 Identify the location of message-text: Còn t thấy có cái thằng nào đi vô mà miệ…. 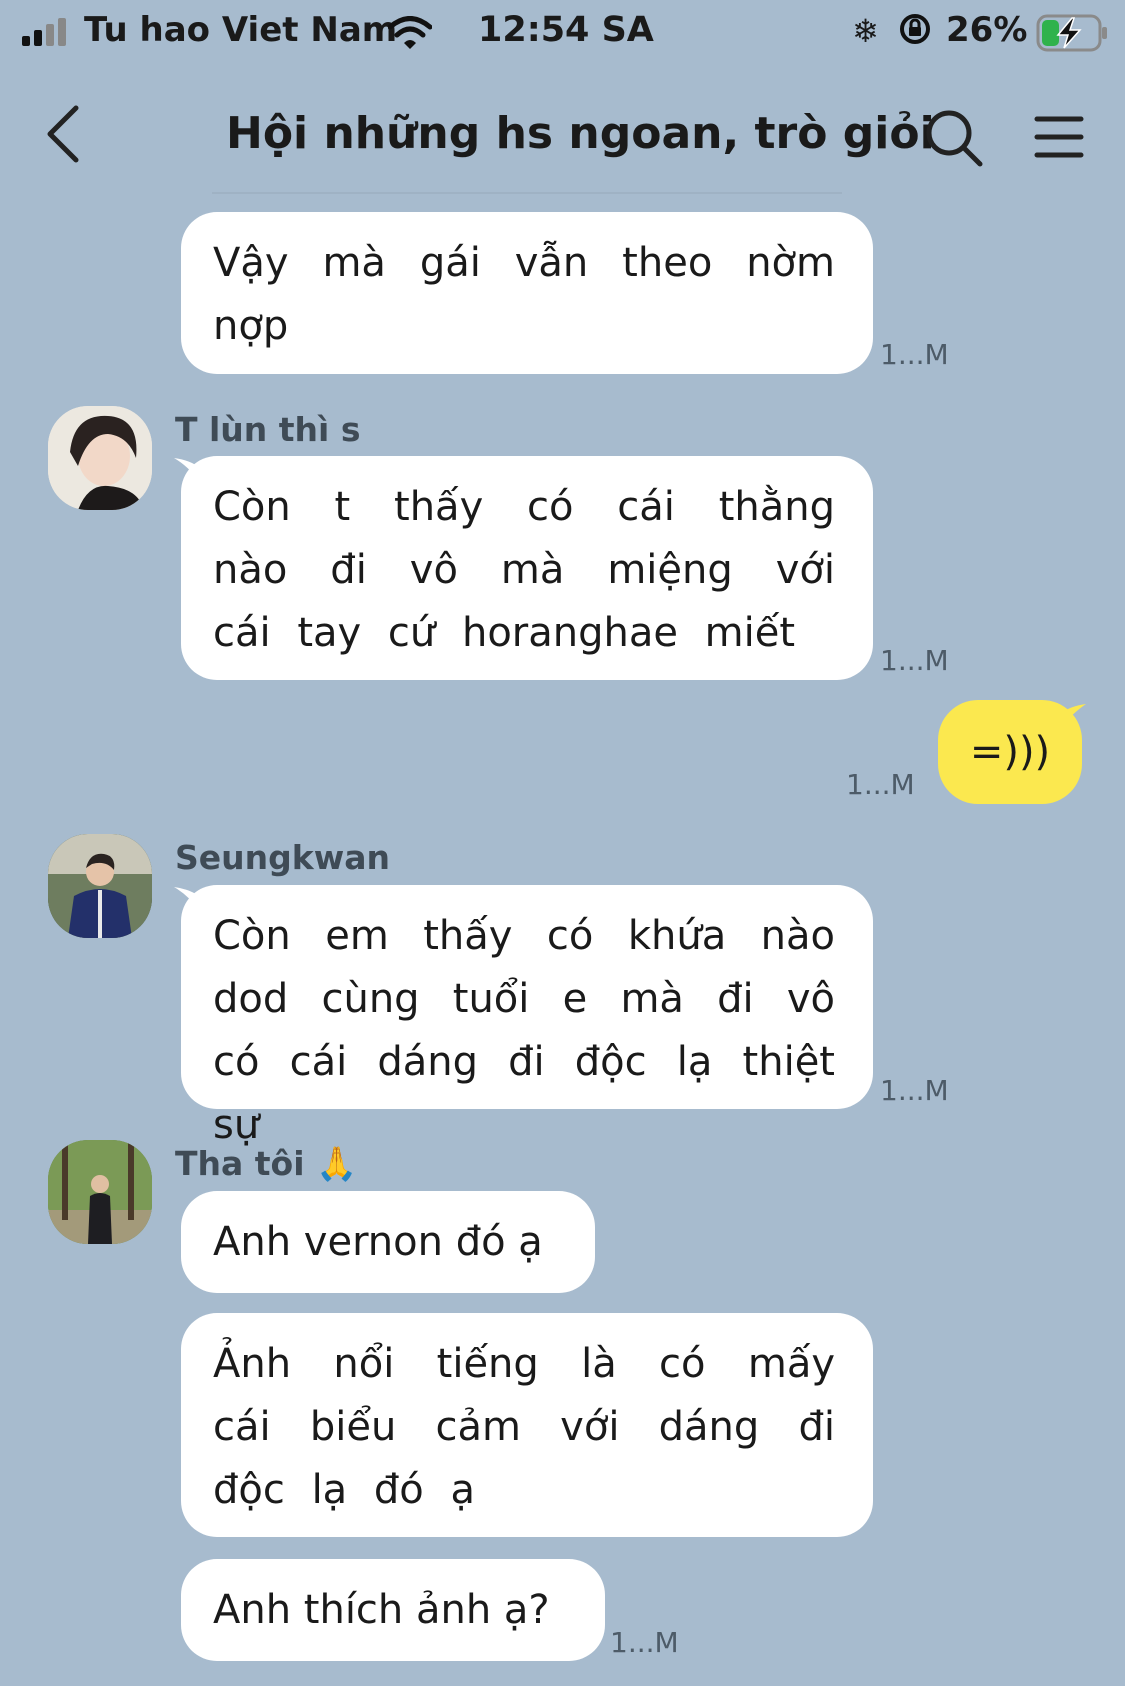
(524, 570).